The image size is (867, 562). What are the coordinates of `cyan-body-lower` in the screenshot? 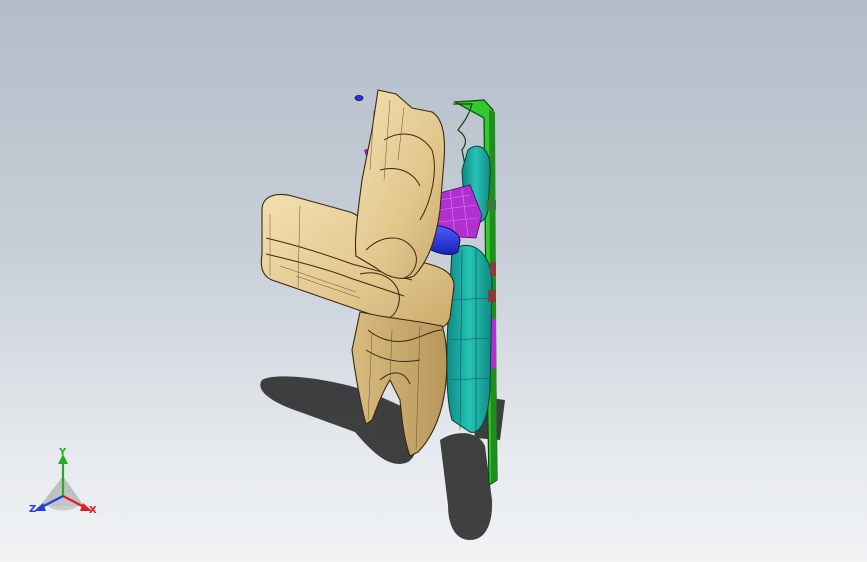 It's located at (469, 338).